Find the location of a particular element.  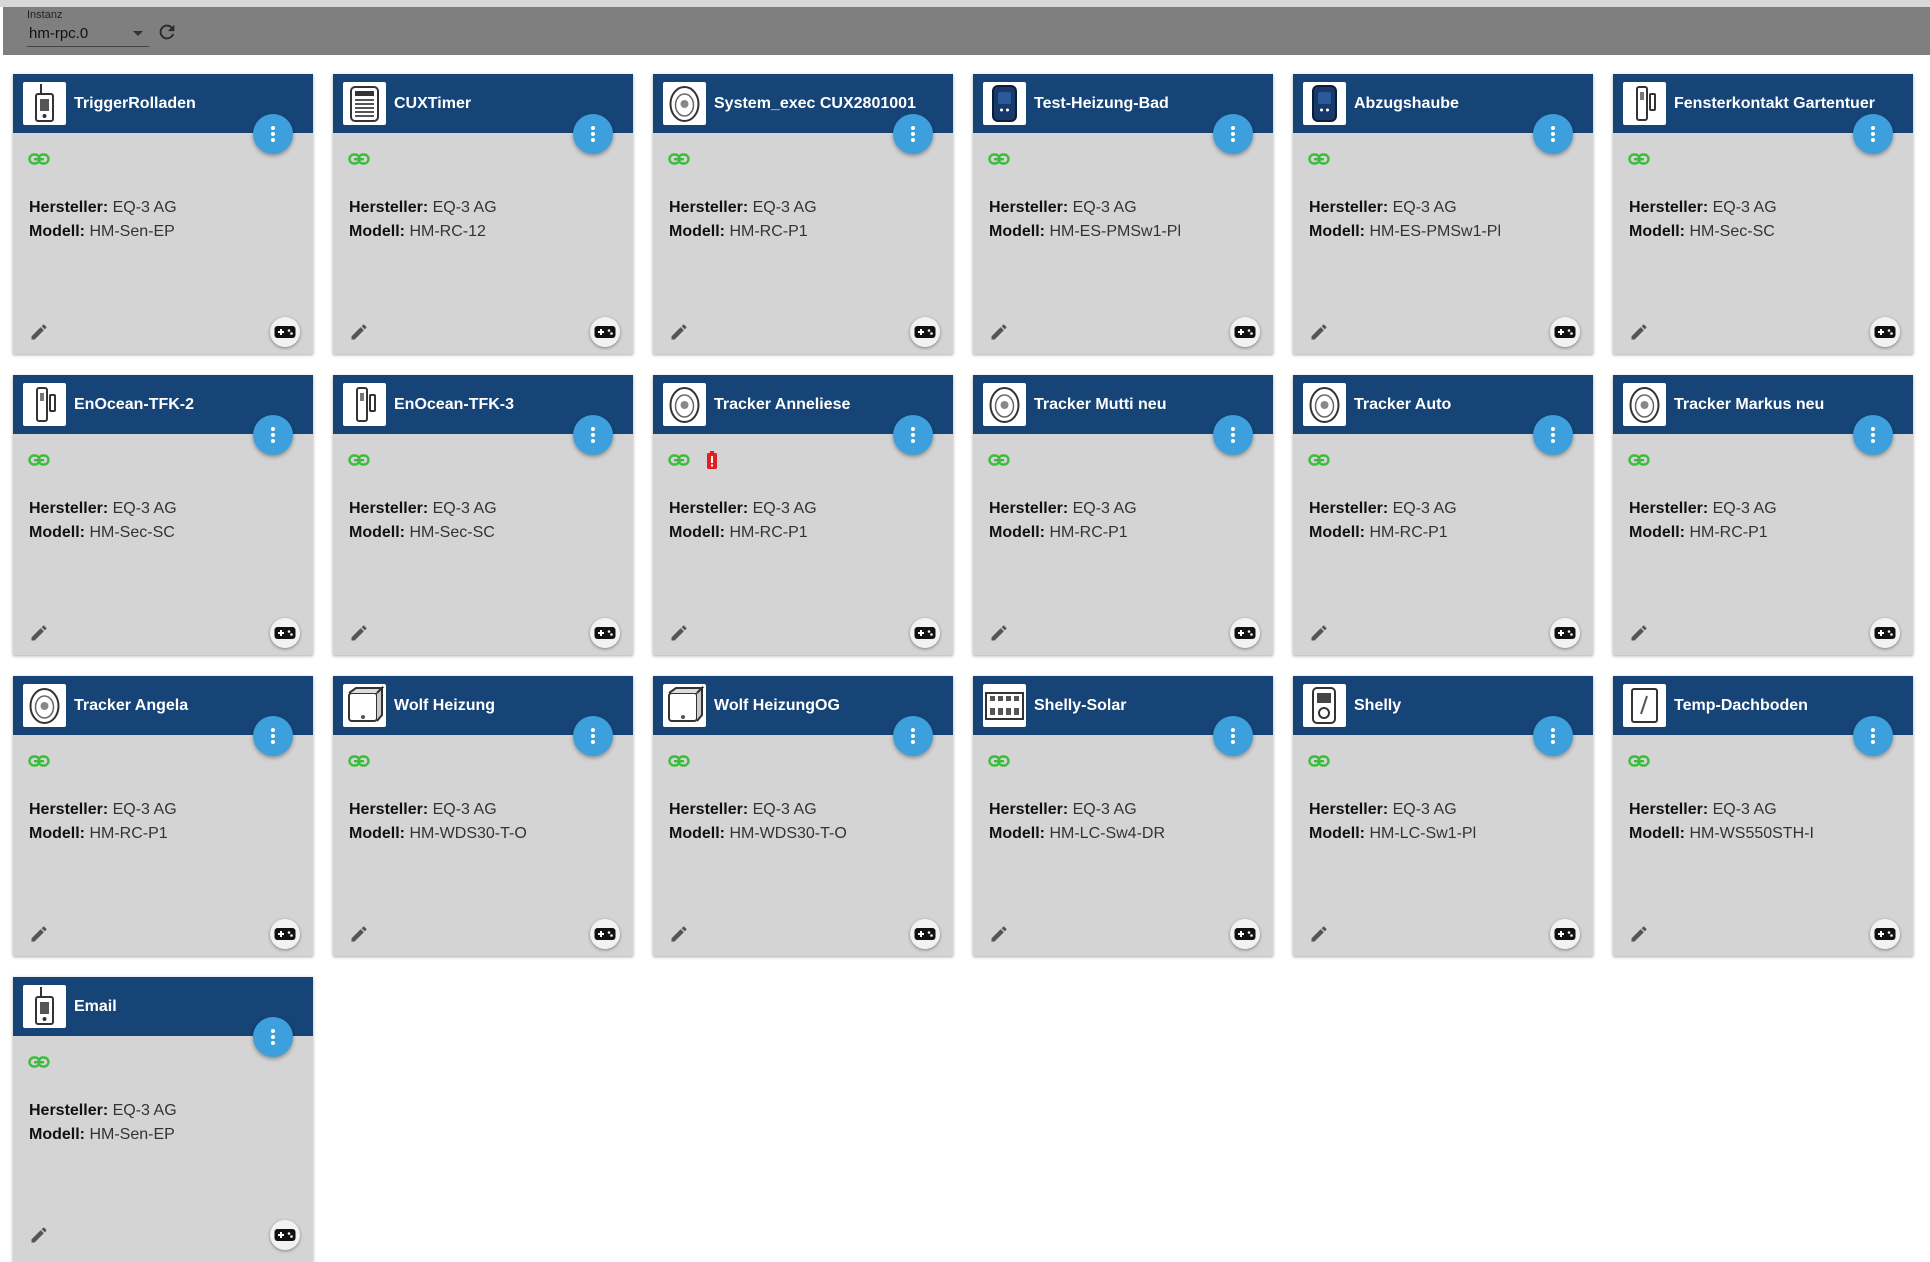

battery-warning is located at coordinates (712, 462).